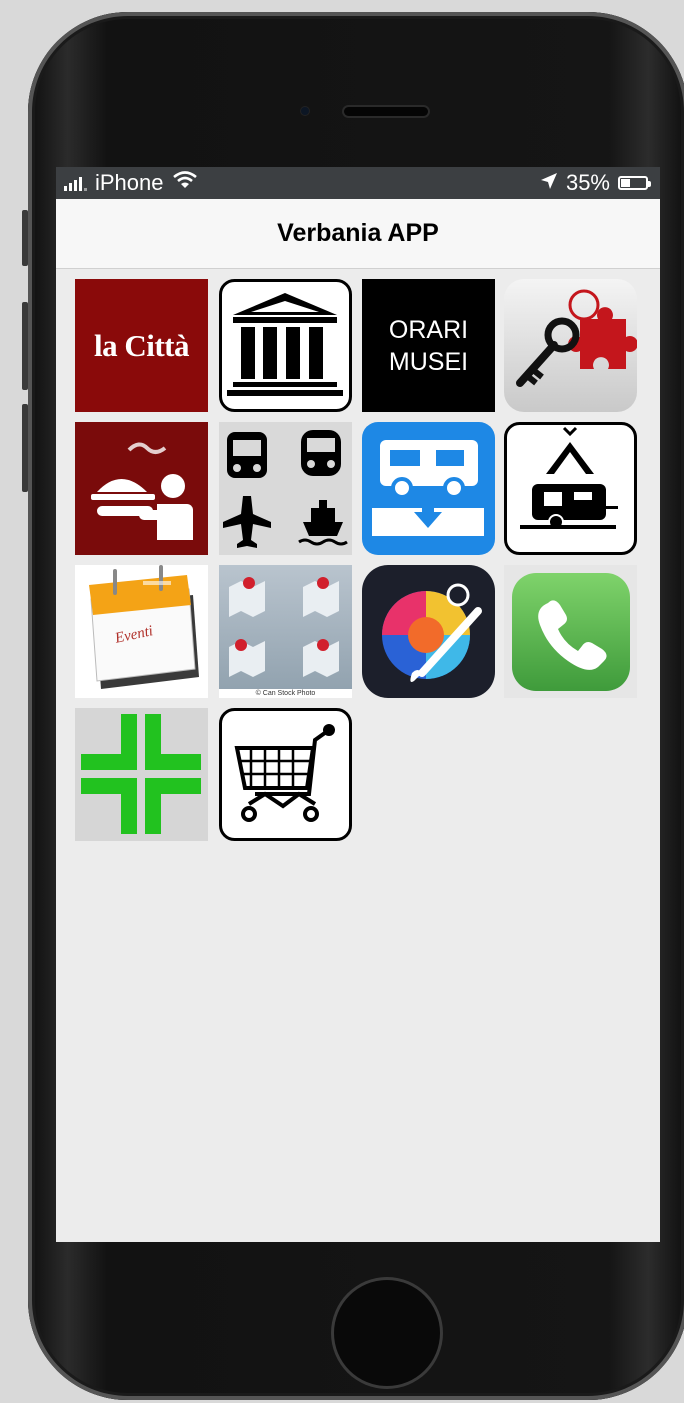 This screenshot has width=684, height=1403. What do you see at coordinates (25, 238) in the screenshot?
I see `mute-switch` at bounding box center [25, 238].